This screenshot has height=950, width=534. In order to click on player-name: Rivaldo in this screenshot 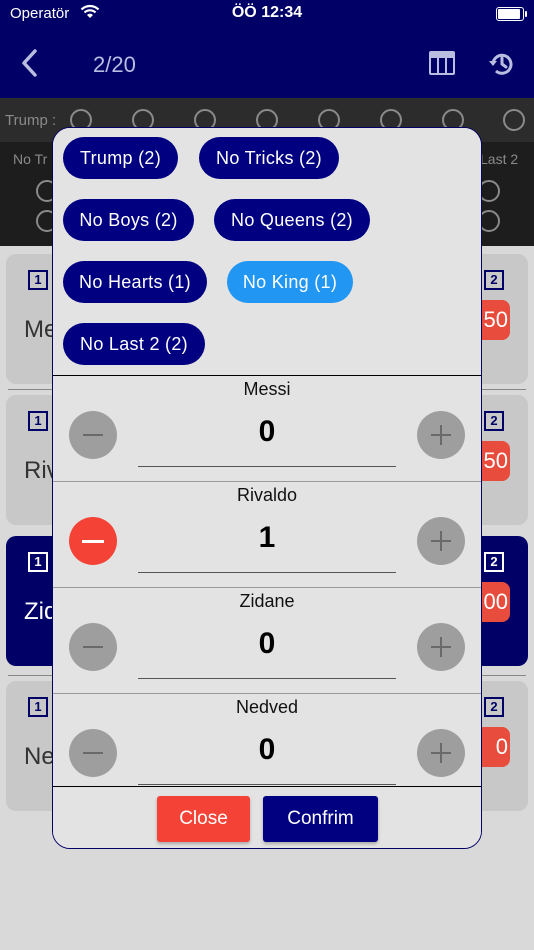, I will do `click(267, 495)`.